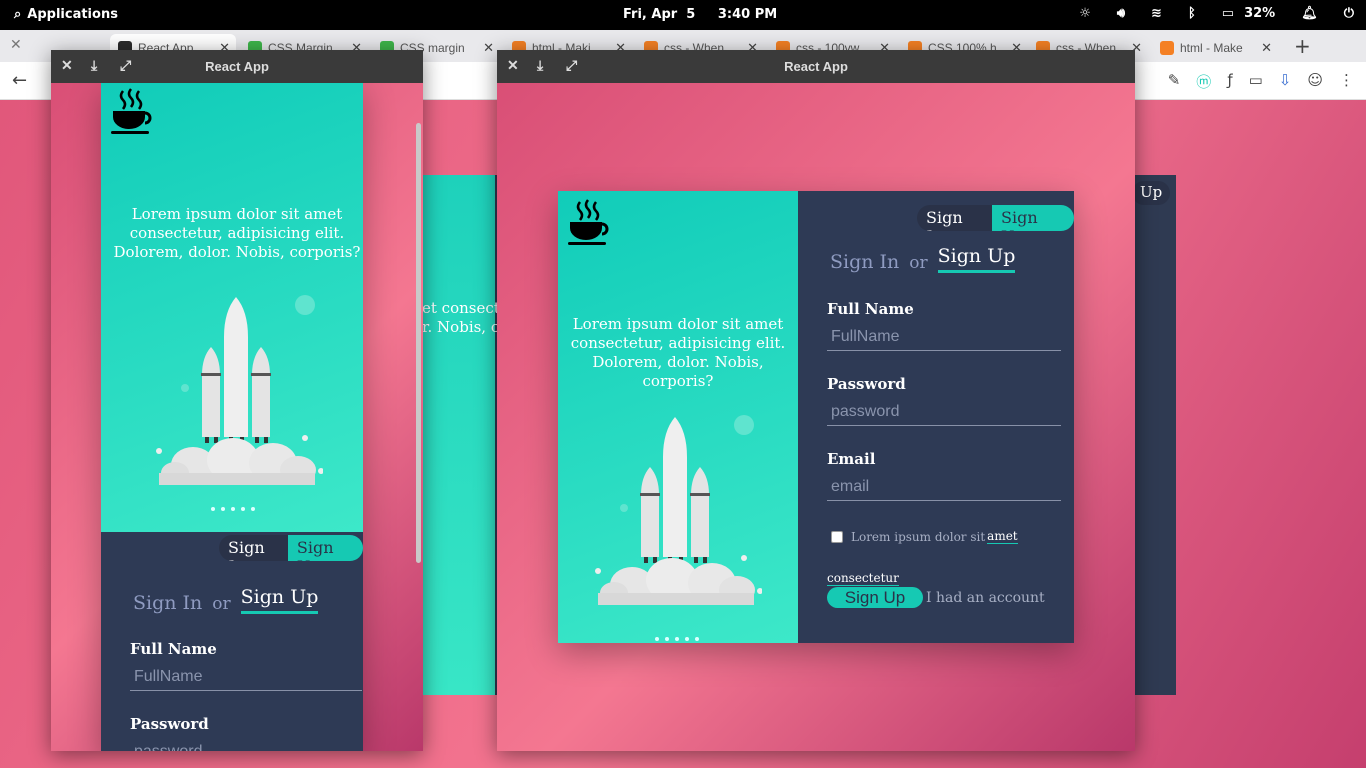  I want to click on power-icon: ⏻, so click(1349, 13).